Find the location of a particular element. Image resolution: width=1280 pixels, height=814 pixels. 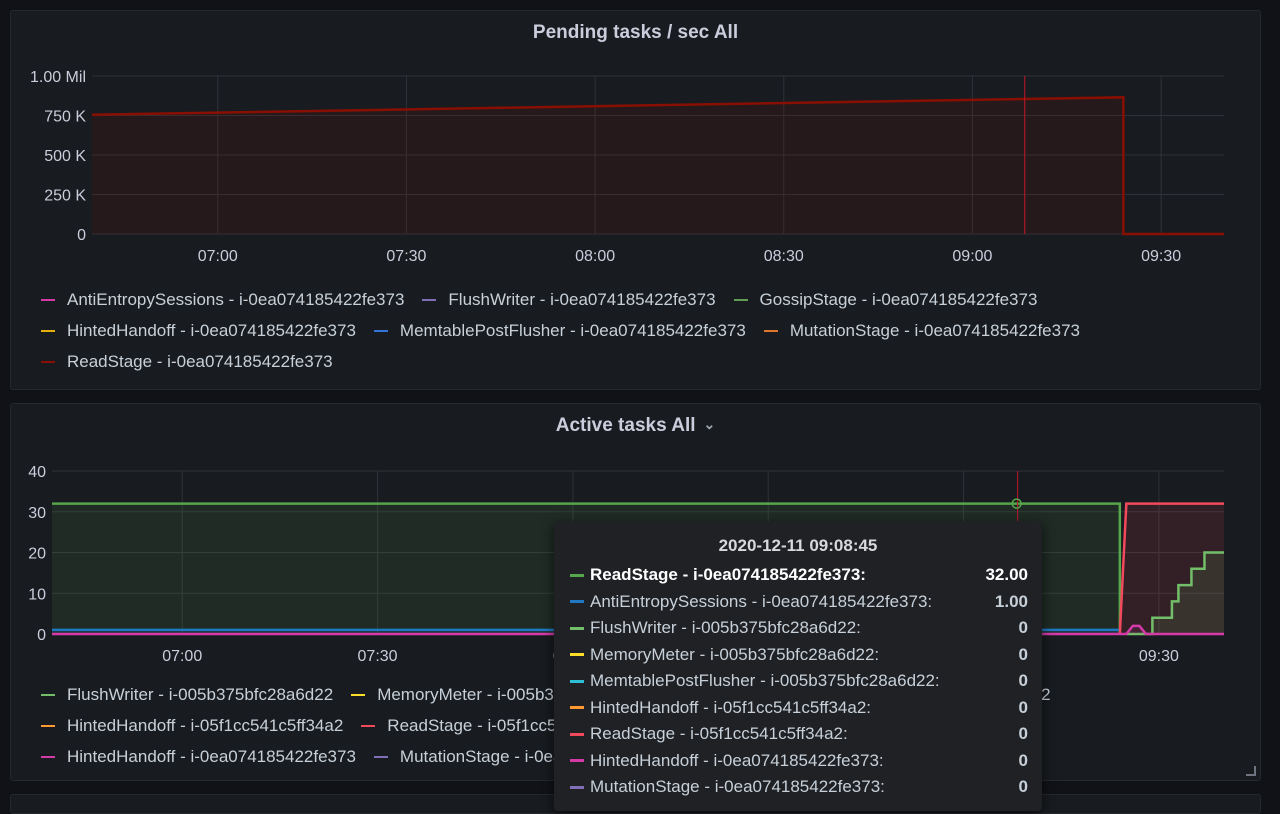

tooltip-row: MemoryMeter - i-005b375bfc28a6d22: 0 is located at coordinates (798, 655).